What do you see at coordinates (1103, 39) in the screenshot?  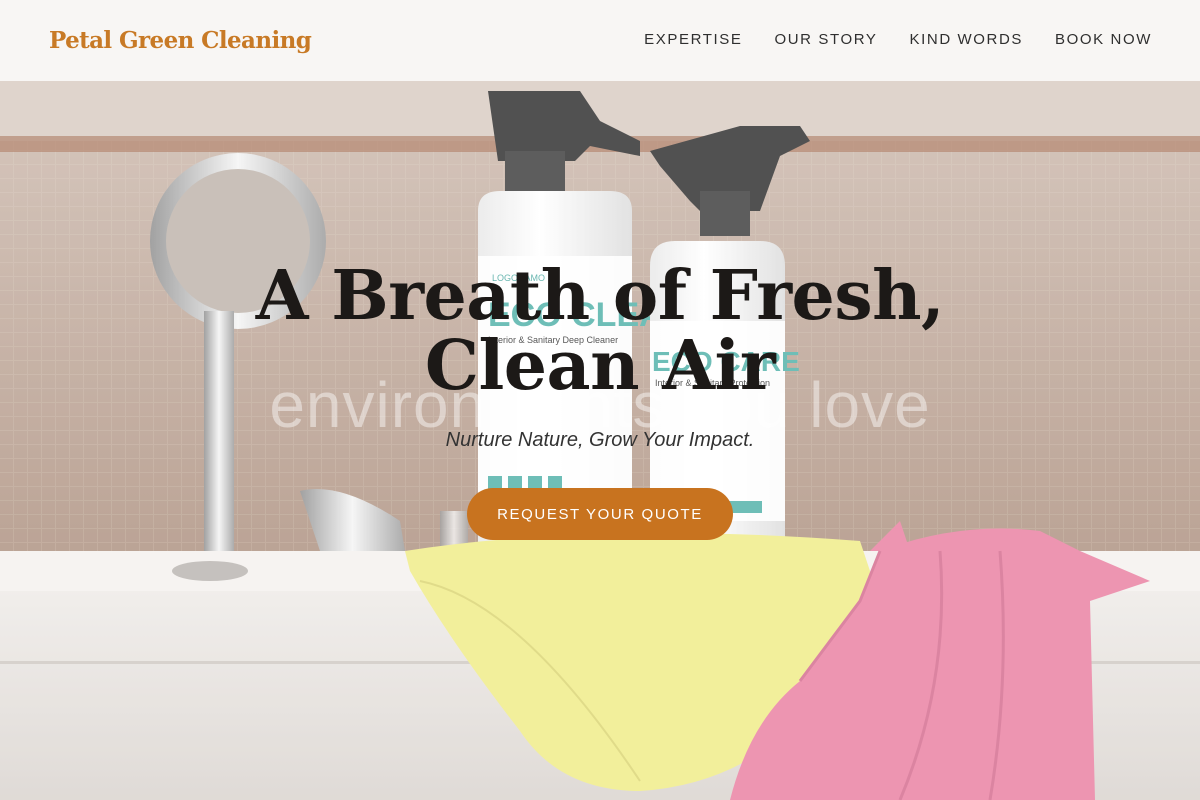 I see `nav-link-book-now: BOOK NOW` at bounding box center [1103, 39].